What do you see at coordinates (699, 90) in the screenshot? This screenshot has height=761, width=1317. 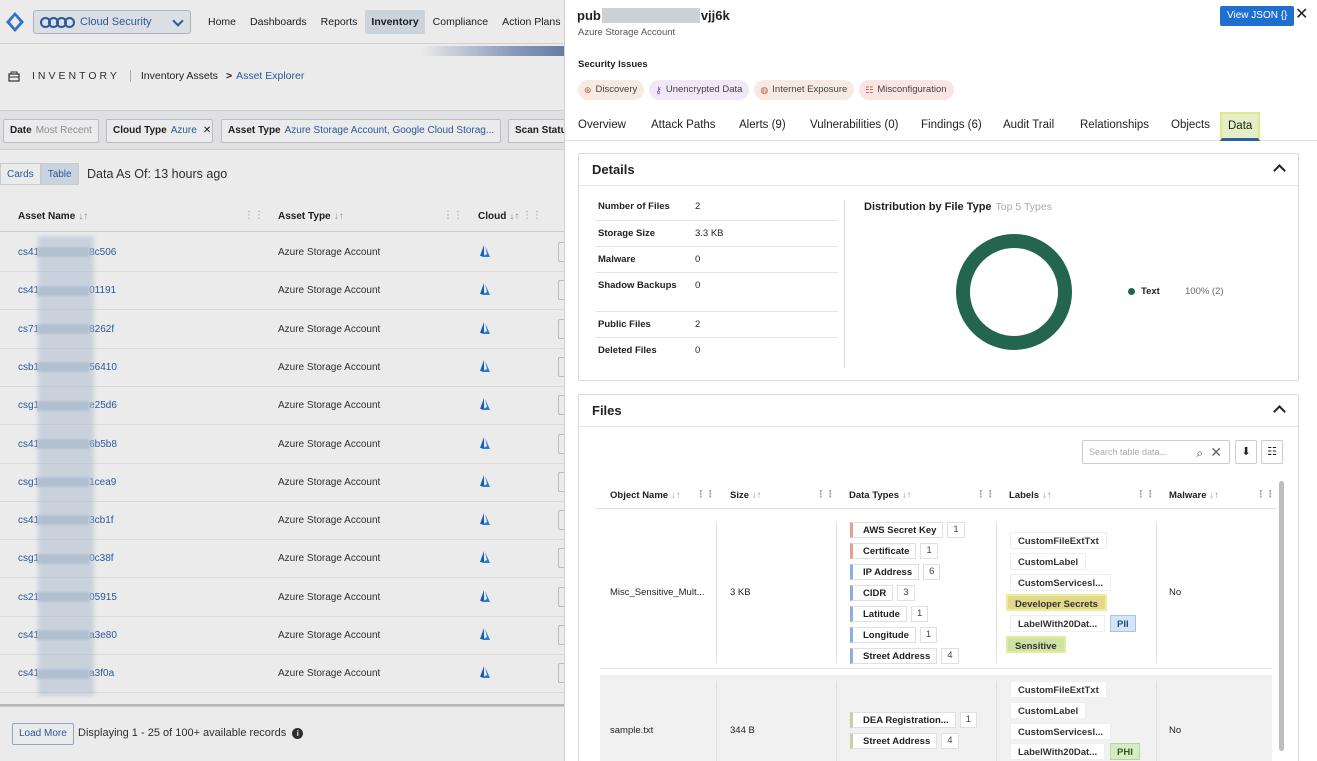 I see `issue-chip-unencrypted: ⚷ Unencrypted Data` at bounding box center [699, 90].